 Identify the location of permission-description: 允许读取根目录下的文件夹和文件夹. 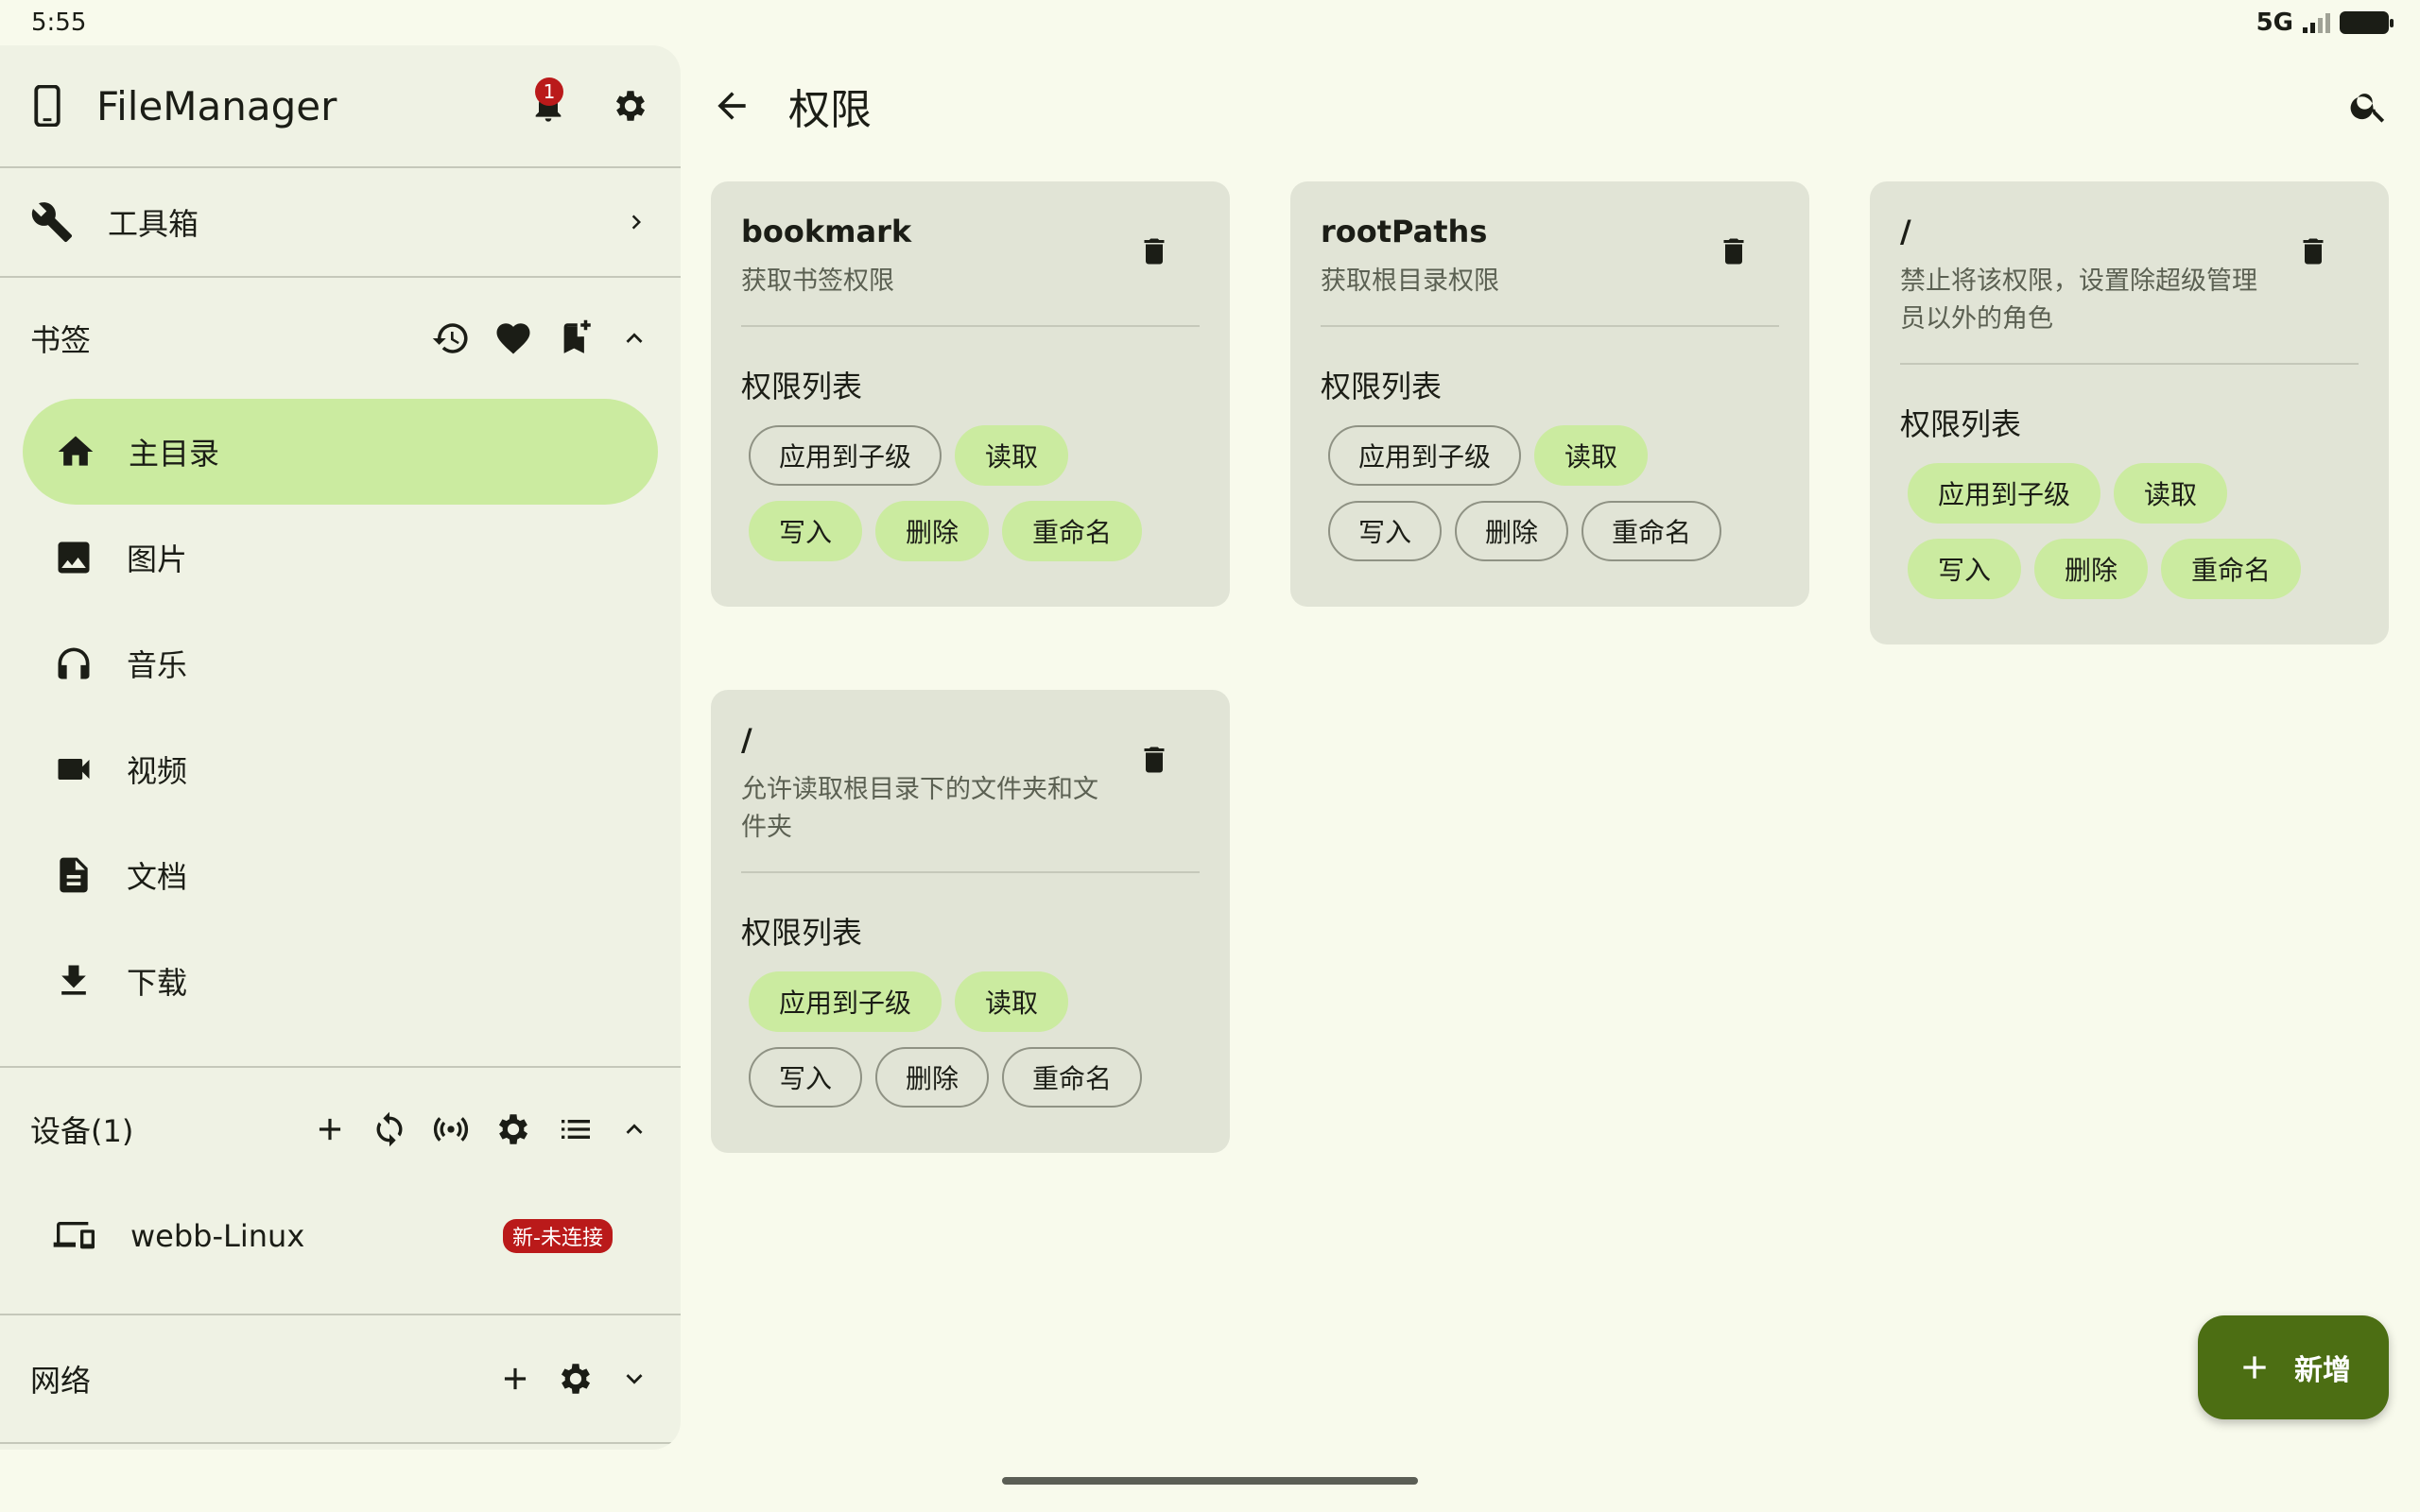
(920, 808).